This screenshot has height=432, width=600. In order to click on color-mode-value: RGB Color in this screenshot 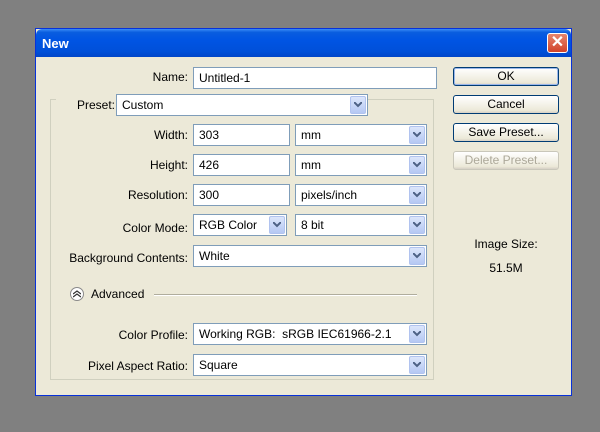, I will do `click(228, 225)`.